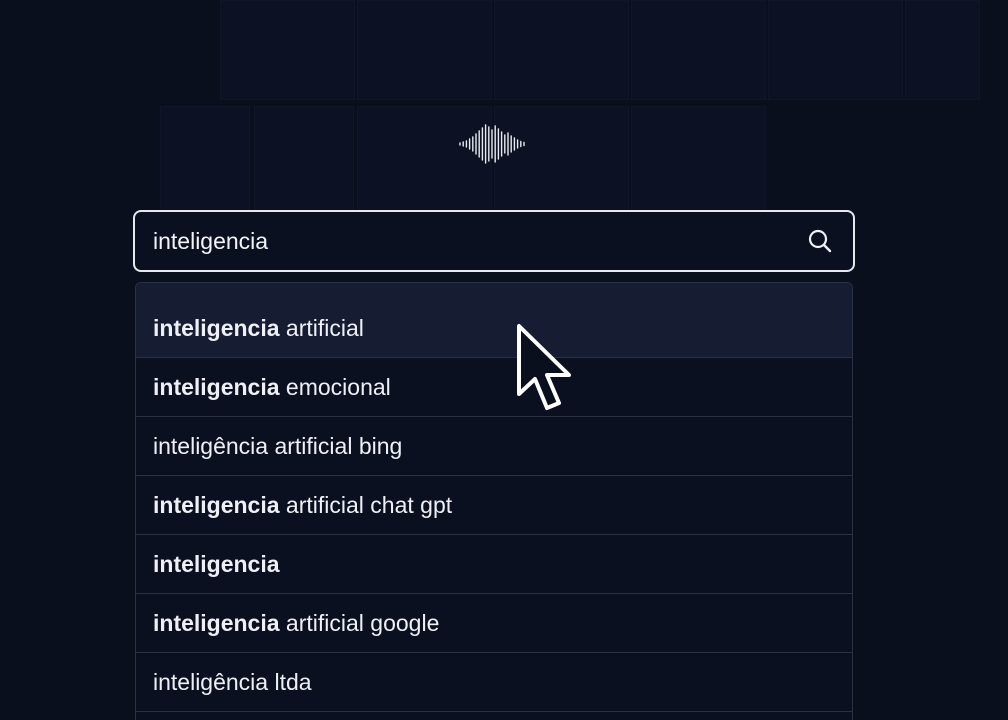  Describe the element at coordinates (321, 327) in the screenshot. I see `suggestion-completion: artificial` at that location.